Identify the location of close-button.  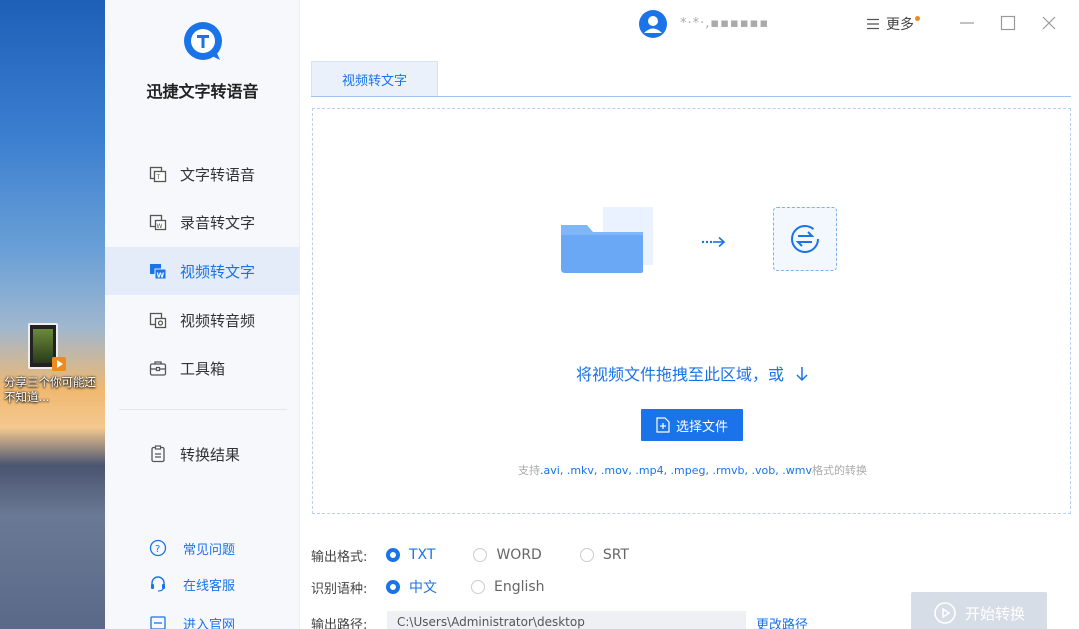
(1049, 23).